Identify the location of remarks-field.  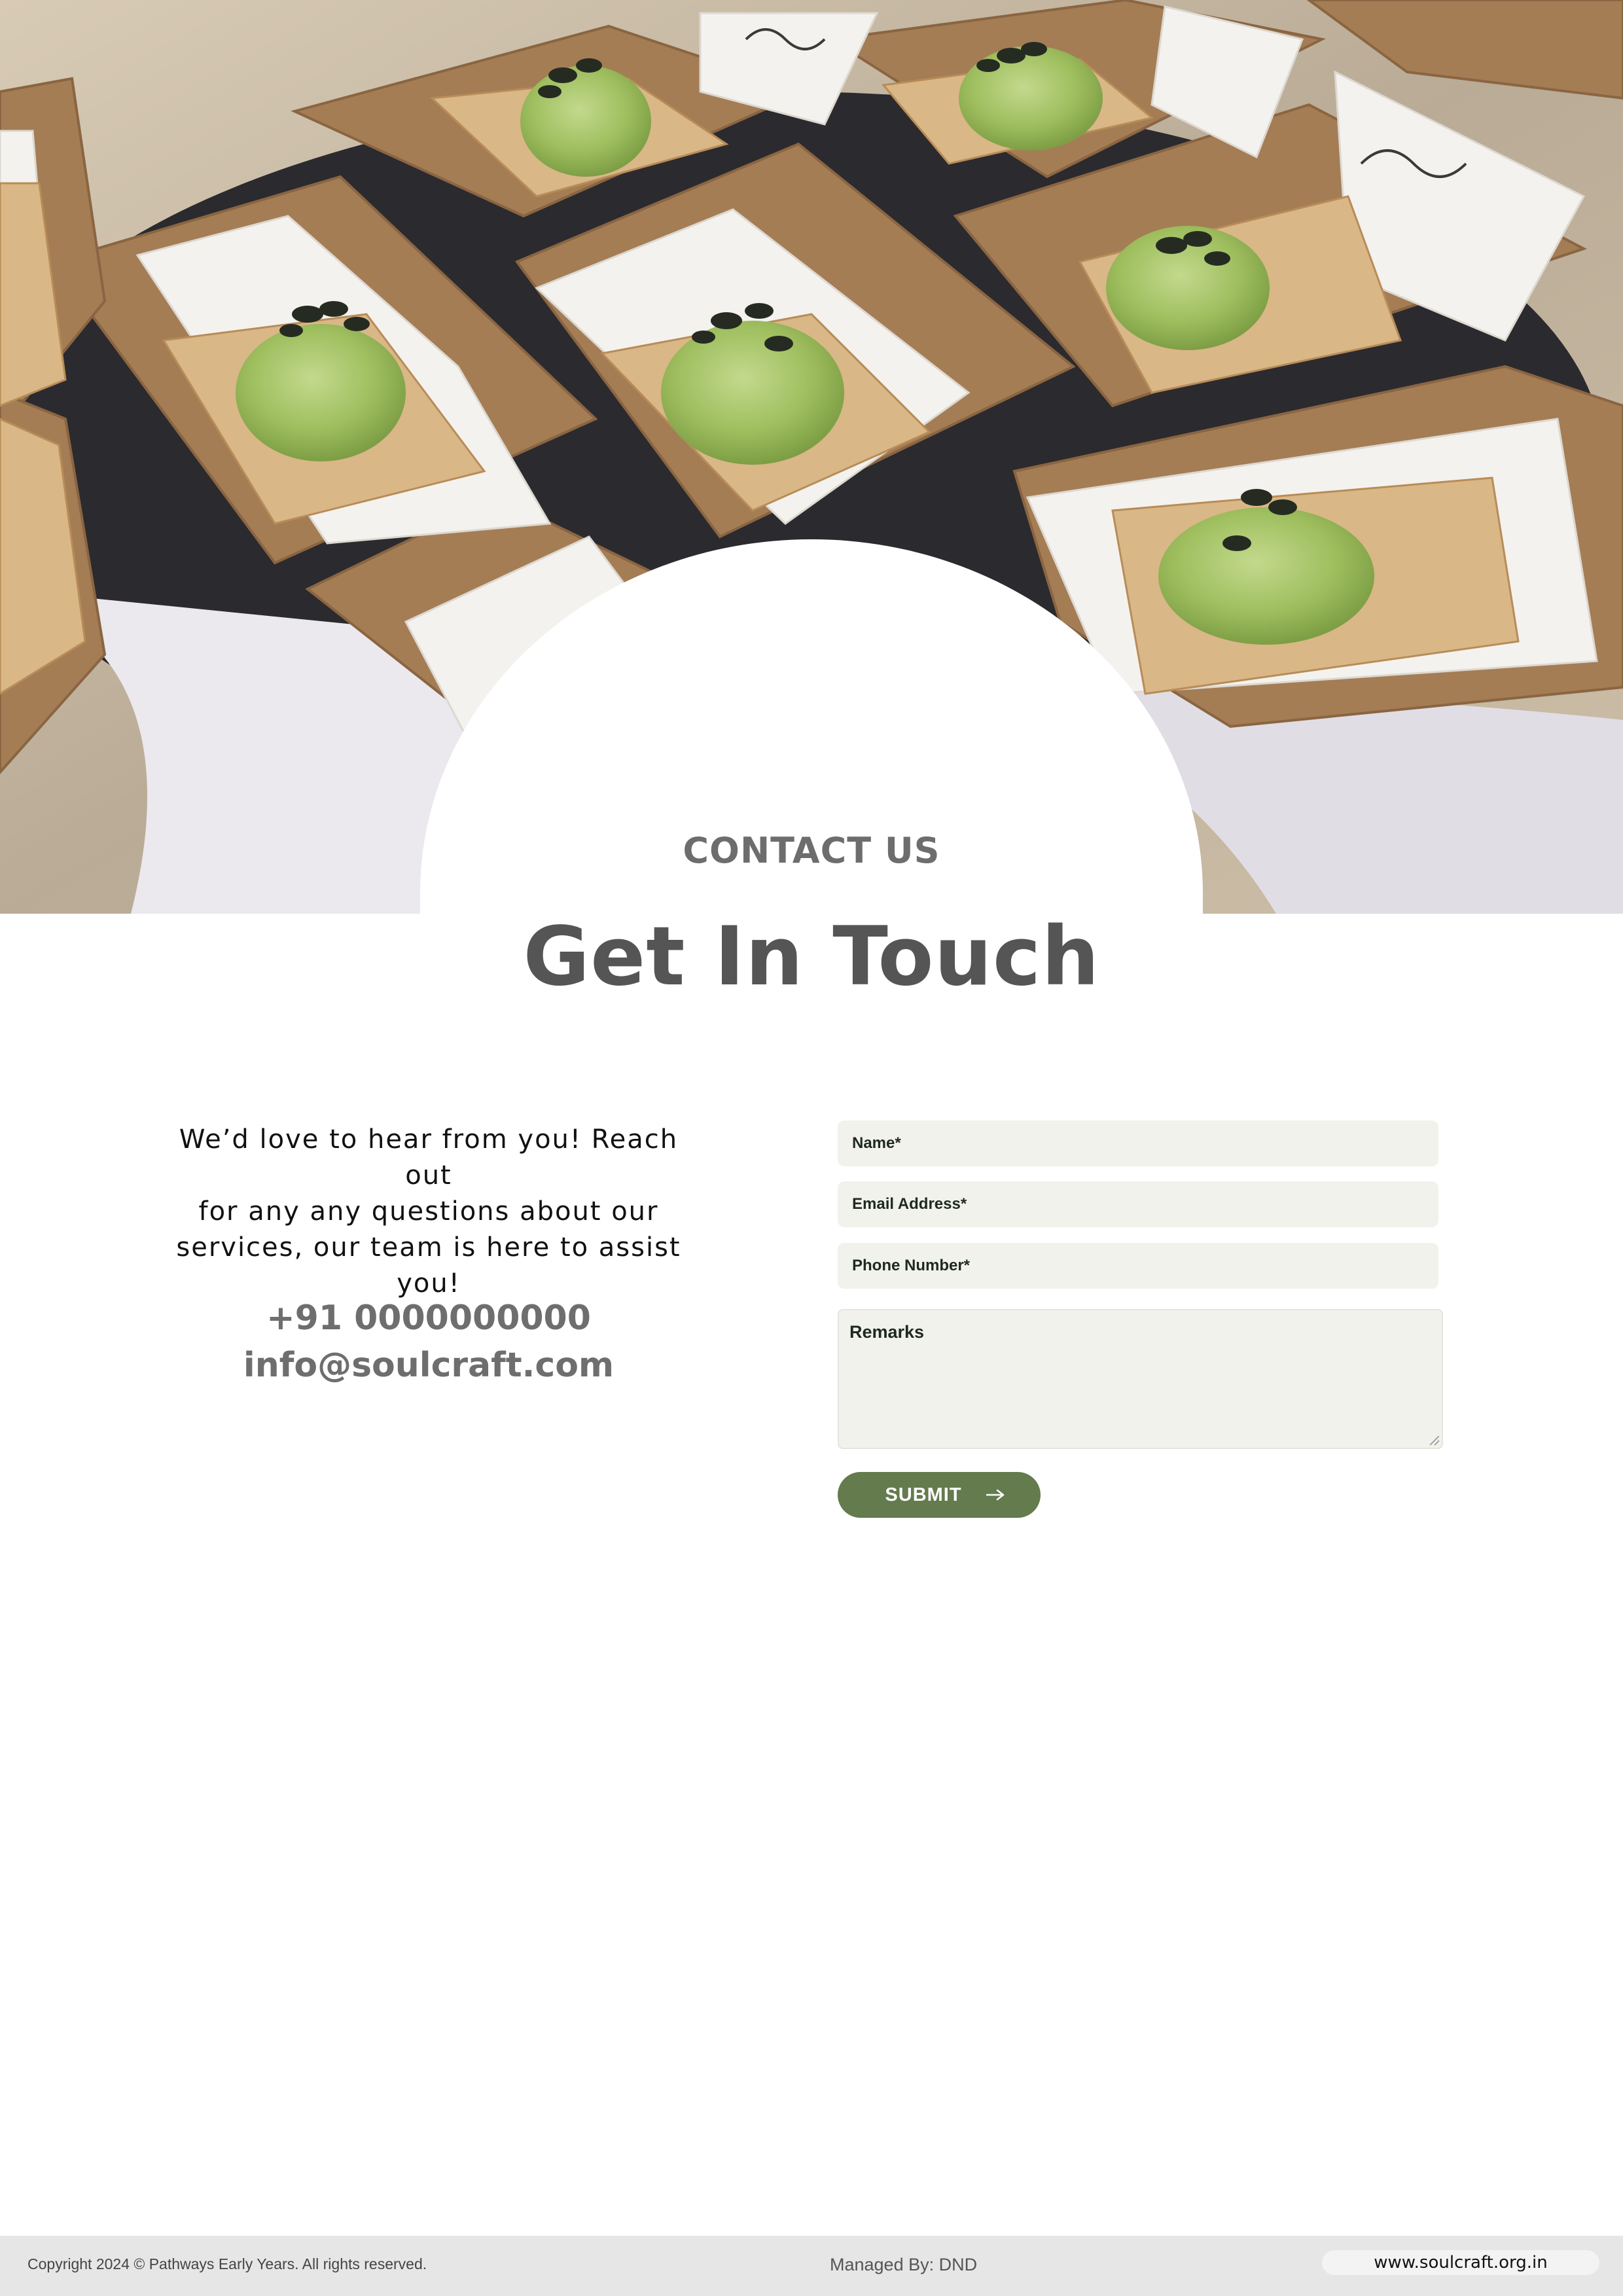
(1140, 1379).